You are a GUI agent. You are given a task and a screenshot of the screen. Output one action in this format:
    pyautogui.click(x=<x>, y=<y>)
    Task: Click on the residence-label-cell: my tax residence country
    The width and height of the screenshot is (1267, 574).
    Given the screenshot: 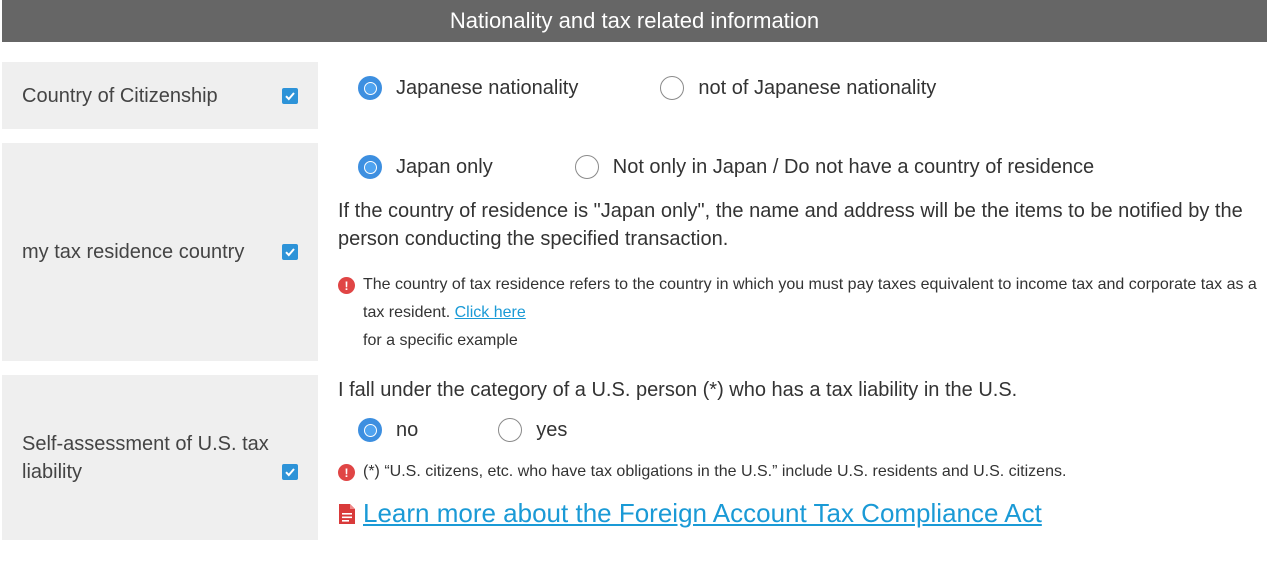 What is the action you would take?
    pyautogui.click(x=160, y=252)
    